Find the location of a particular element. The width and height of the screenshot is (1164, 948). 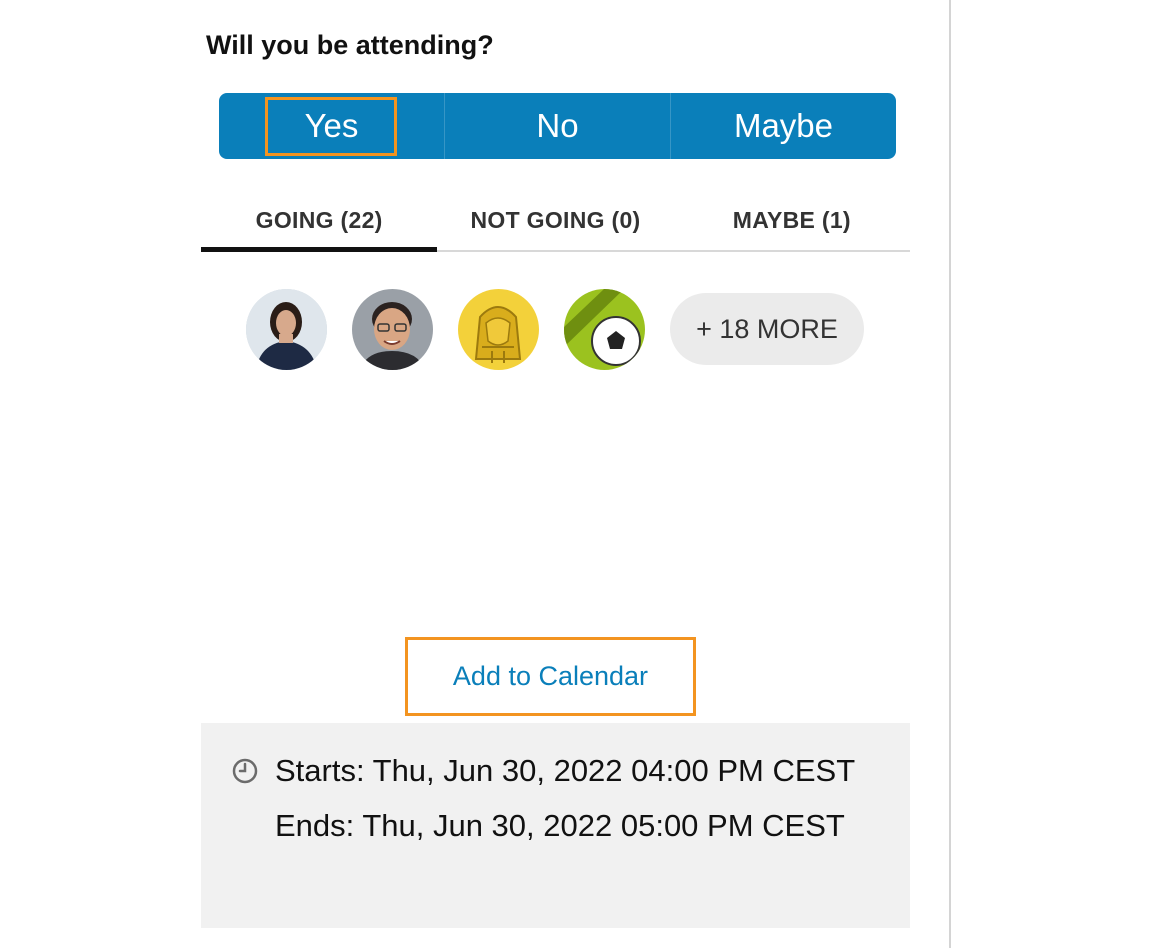

clock-icon is located at coordinates (245, 771).